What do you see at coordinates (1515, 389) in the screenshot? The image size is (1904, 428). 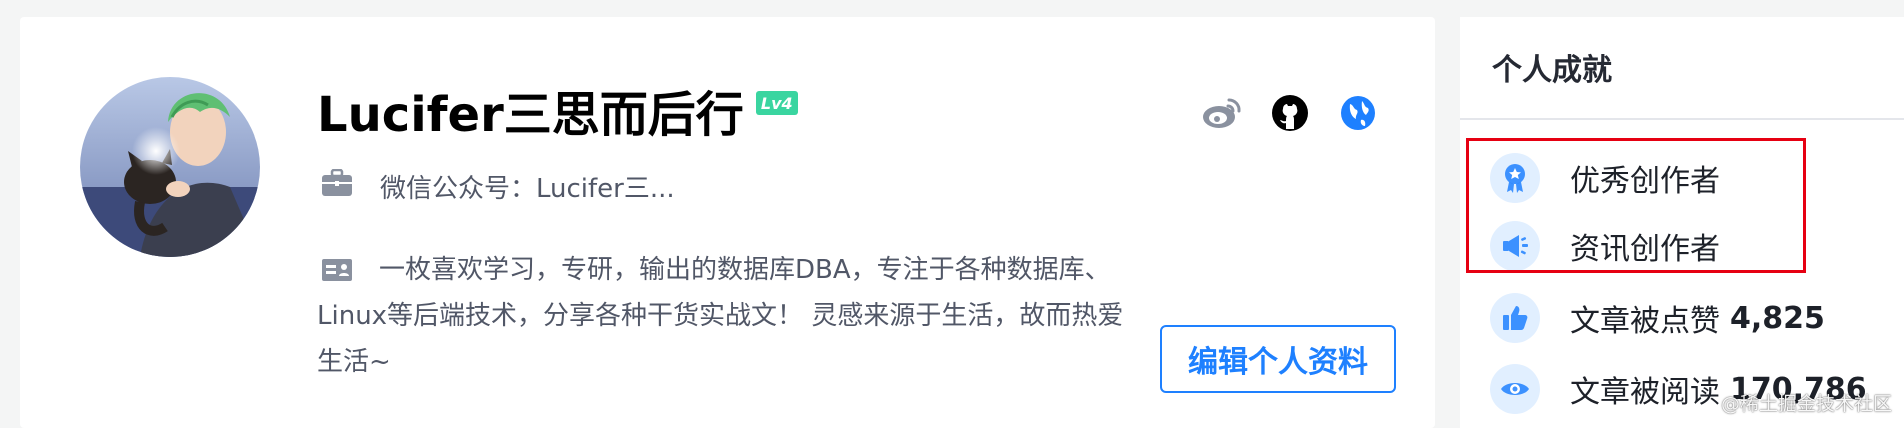 I see `eye-icon` at bounding box center [1515, 389].